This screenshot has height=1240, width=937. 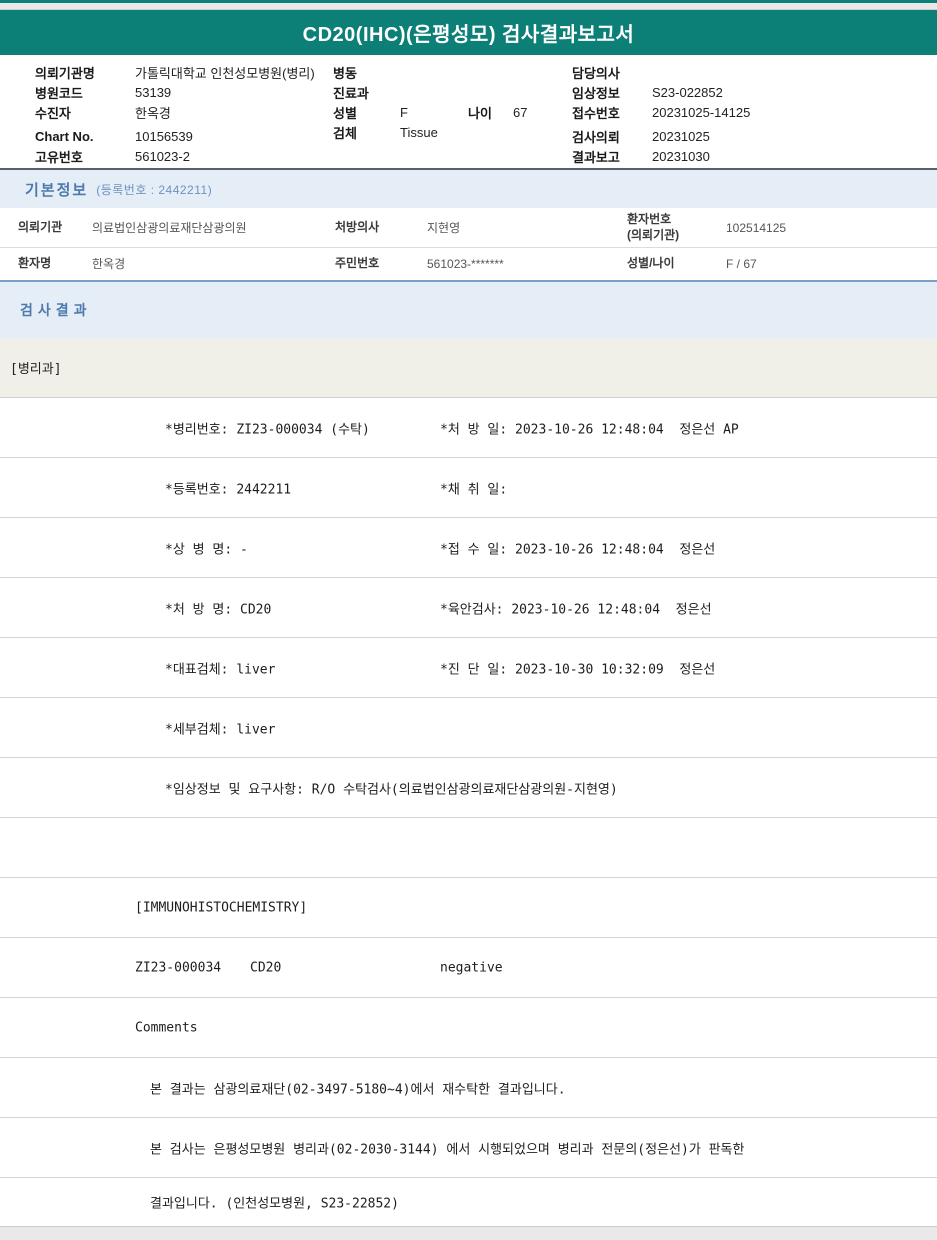 What do you see at coordinates (154, 189) in the screenshot?
I see `basic-info-registration-no: (등록번호 : 2442211)` at bounding box center [154, 189].